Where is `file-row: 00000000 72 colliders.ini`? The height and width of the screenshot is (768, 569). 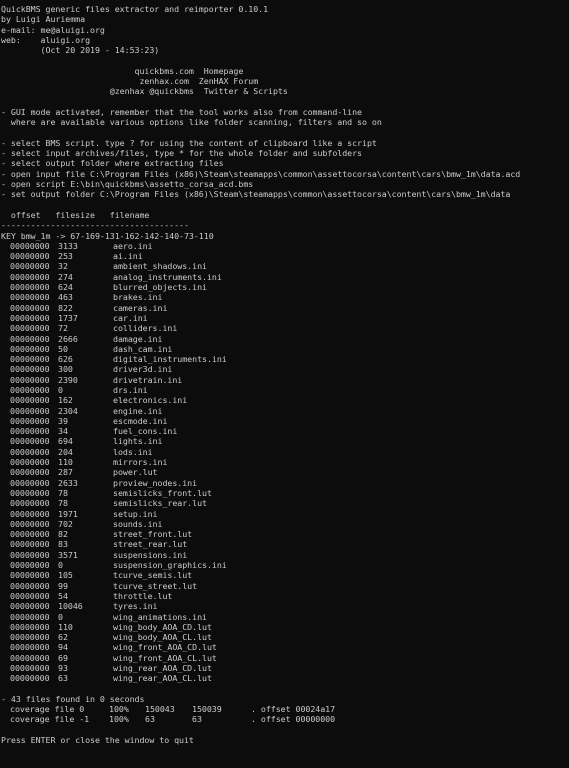 file-row: 00000000 72 colliders.ini is located at coordinates (285, 328).